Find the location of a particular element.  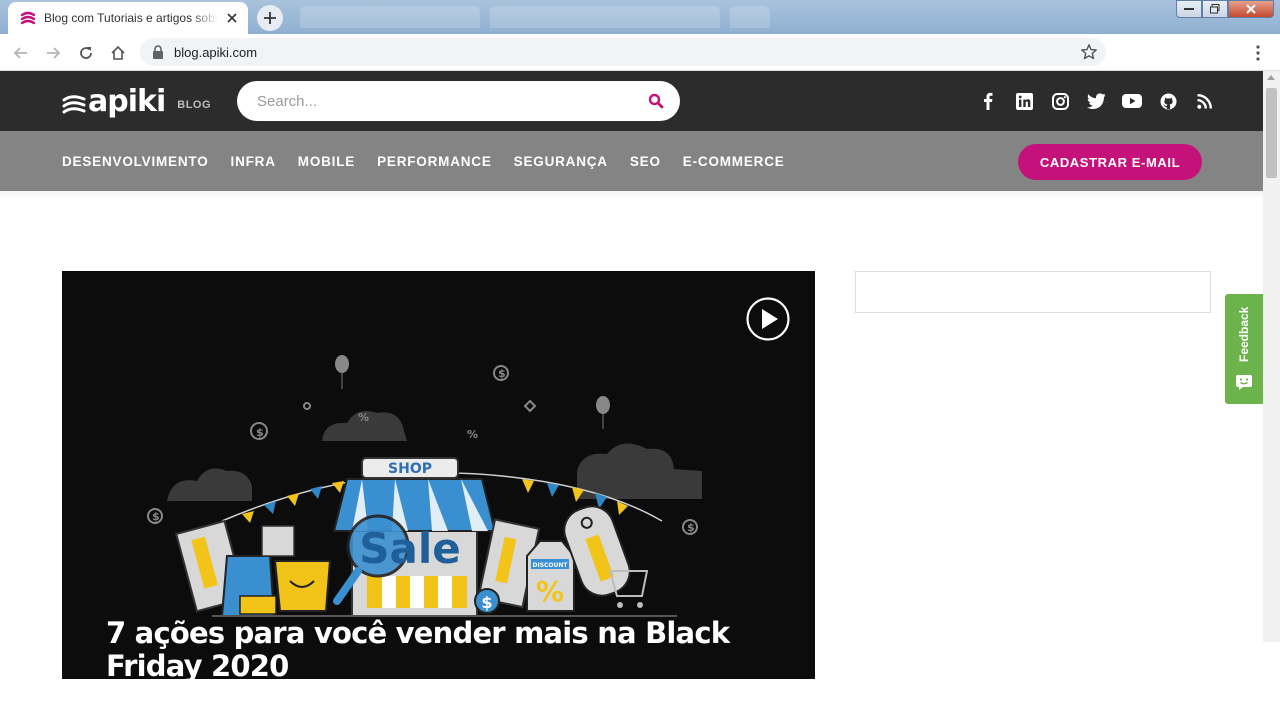

address-bar: blog.apiki.com is located at coordinates (623, 52).